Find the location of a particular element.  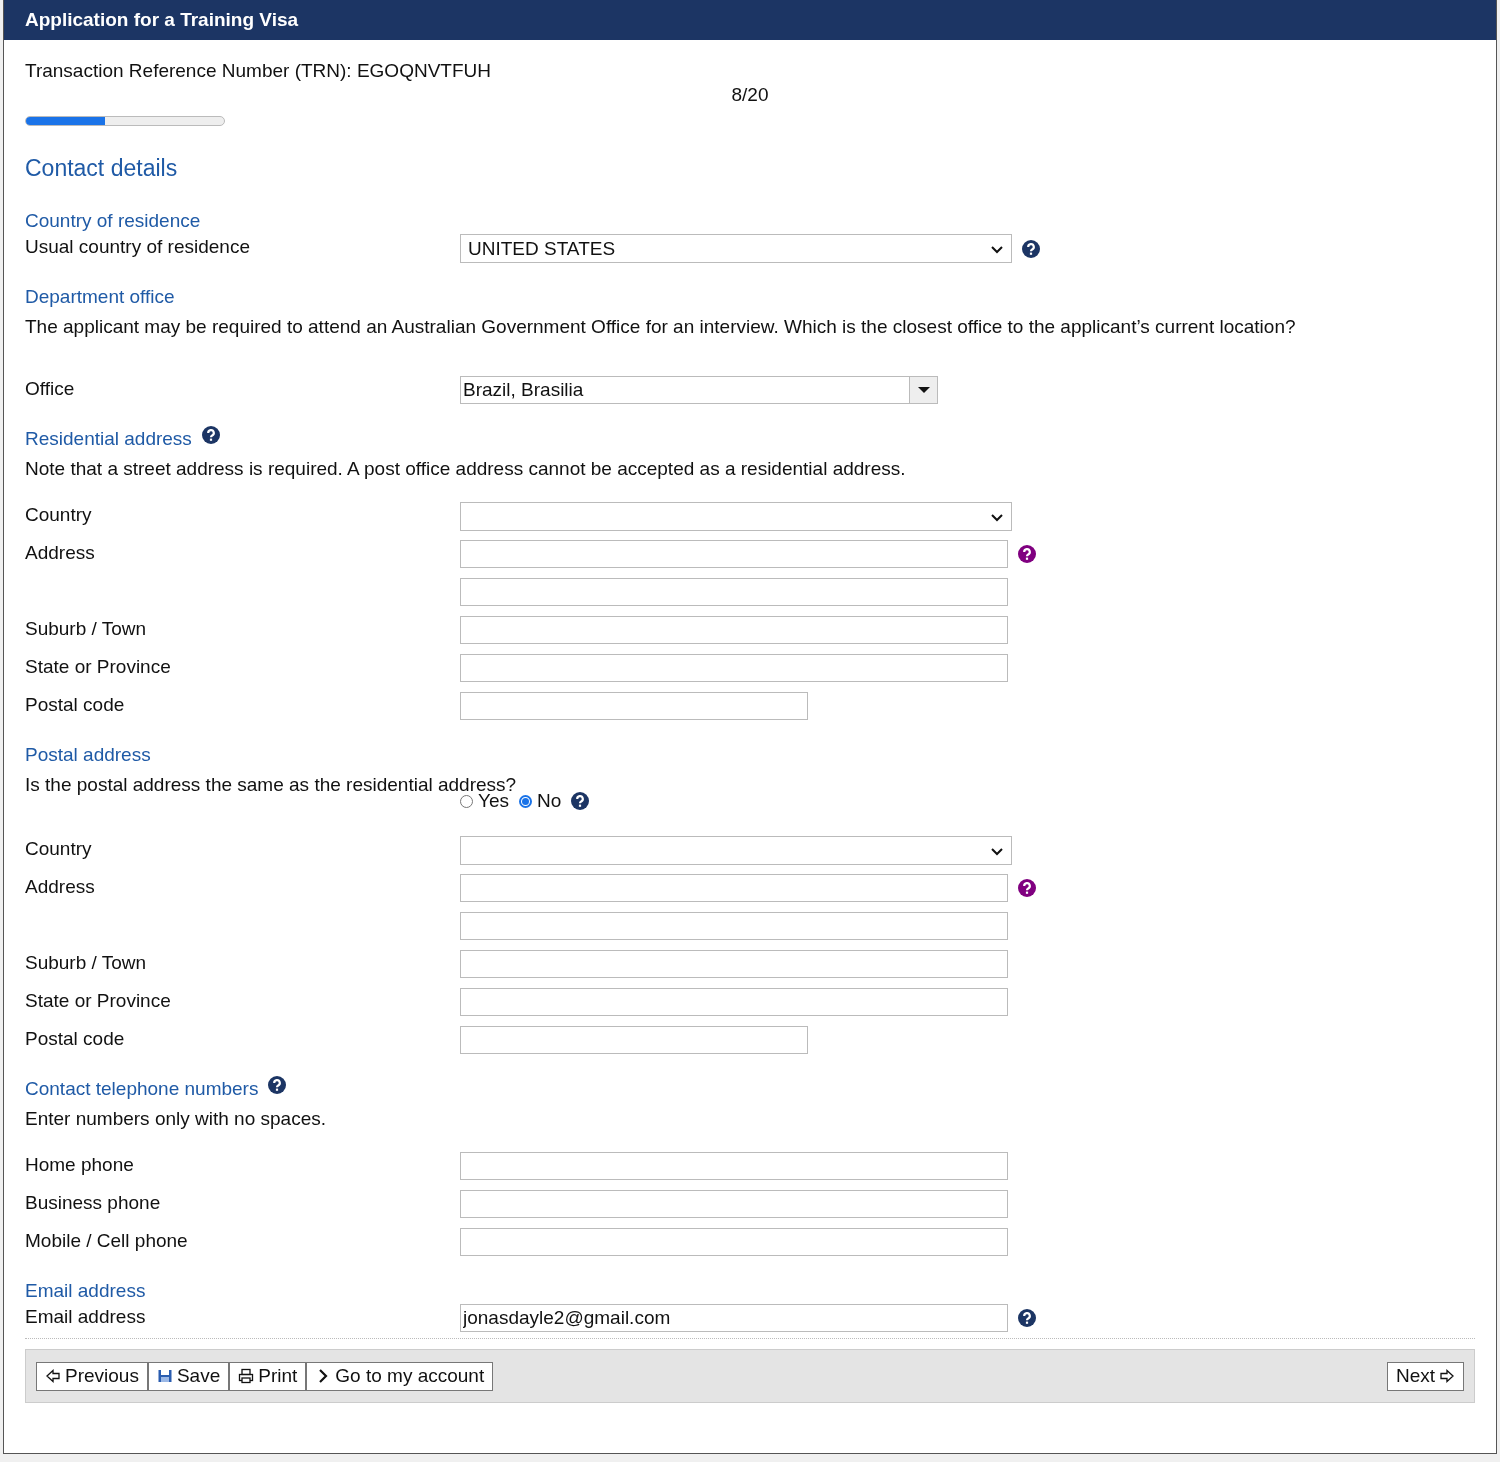

arrow-right-icon is located at coordinates (1447, 1376).